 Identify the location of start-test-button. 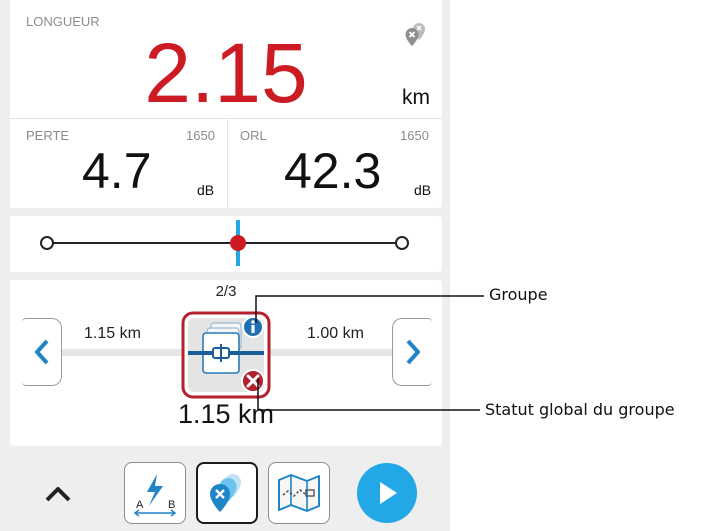
(387, 493).